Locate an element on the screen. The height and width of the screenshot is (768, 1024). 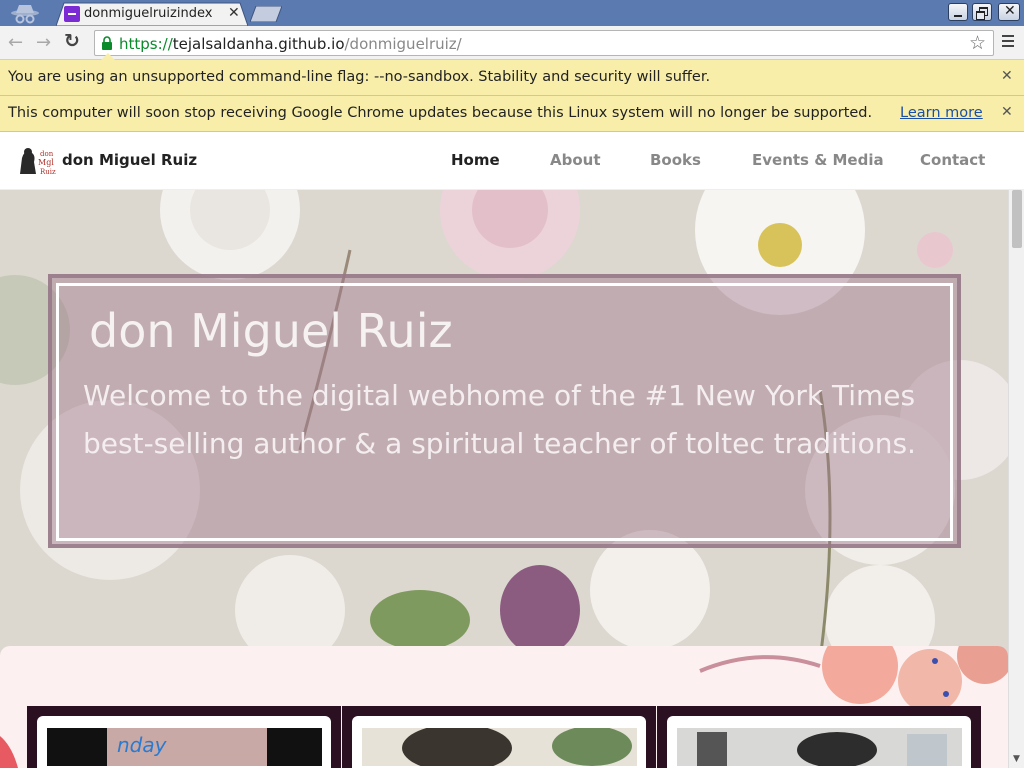
nav-home: Home is located at coordinates (475, 160).